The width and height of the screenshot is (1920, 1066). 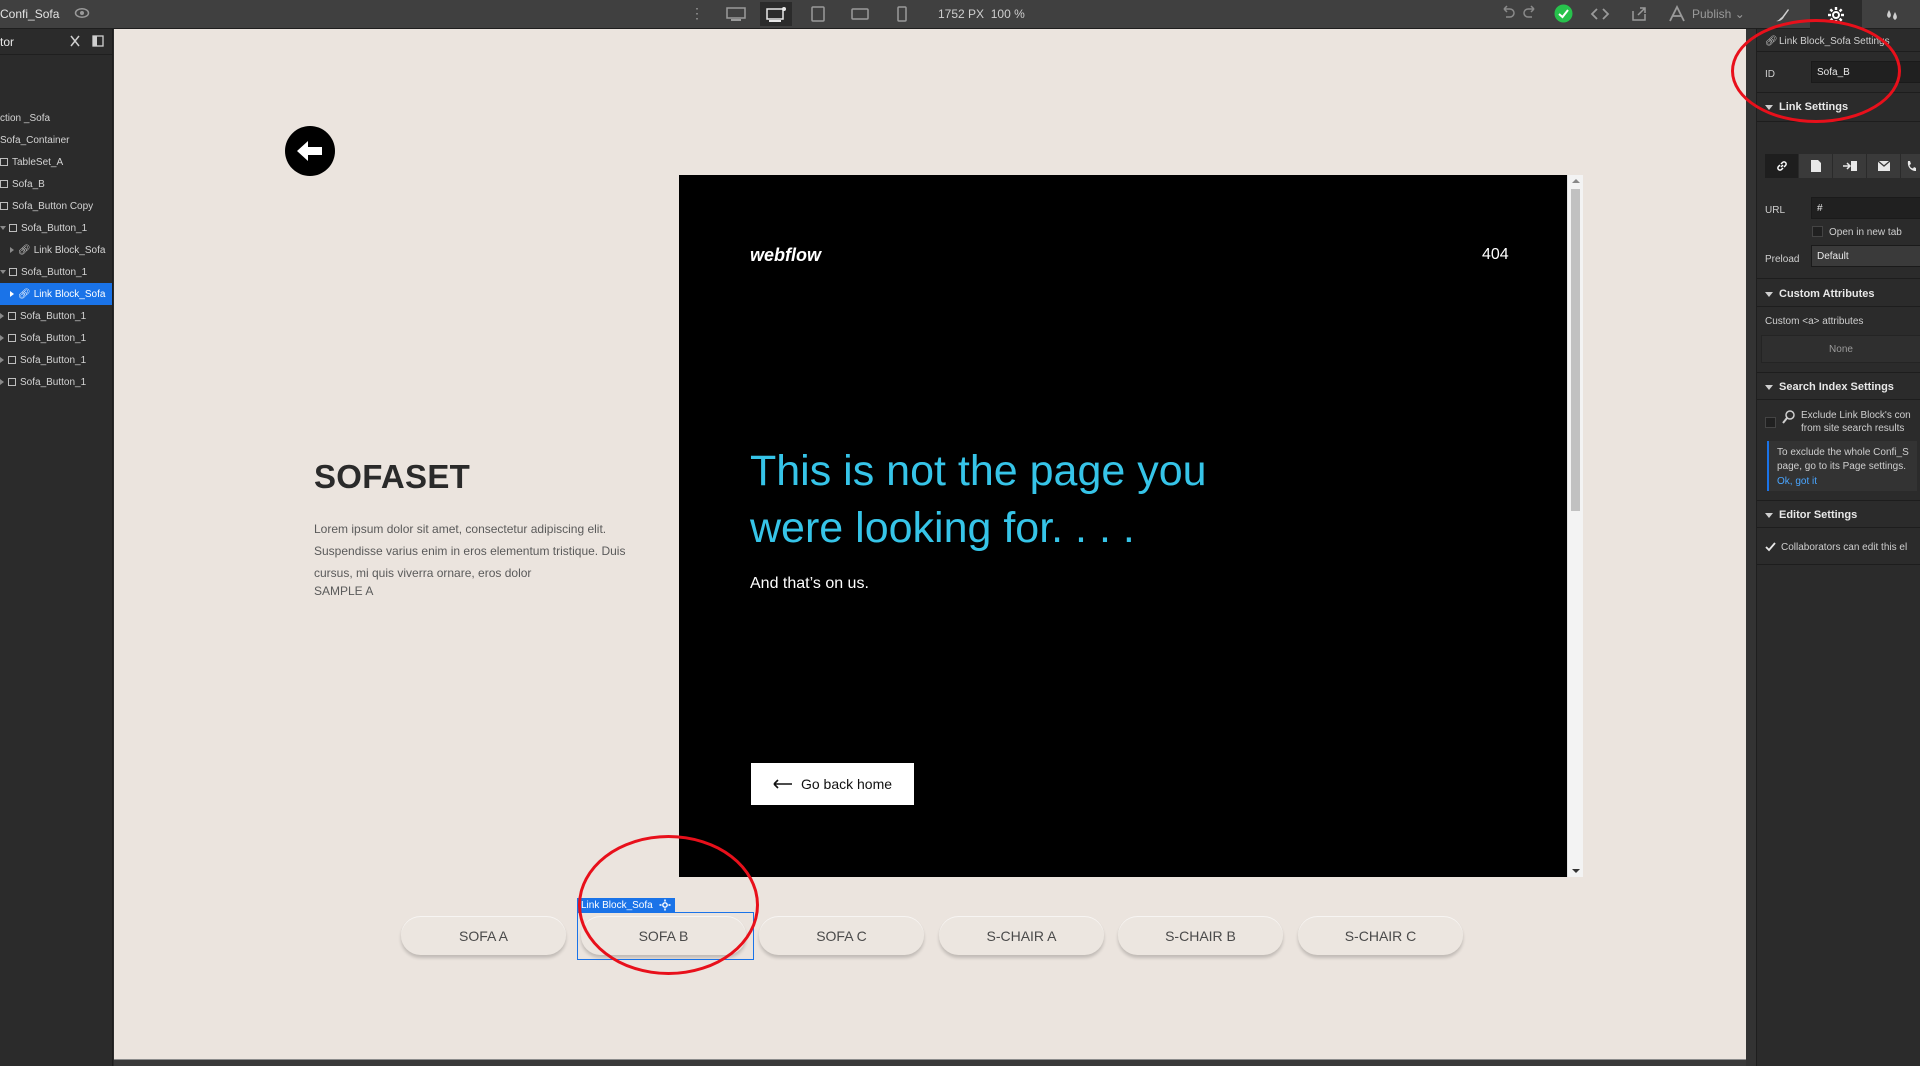 What do you see at coordinates (56, 250) in the screenshot?
I see `tree-item-link-block: 🔗︎ Link Block_Sofa` at bounding box center [56, 250].